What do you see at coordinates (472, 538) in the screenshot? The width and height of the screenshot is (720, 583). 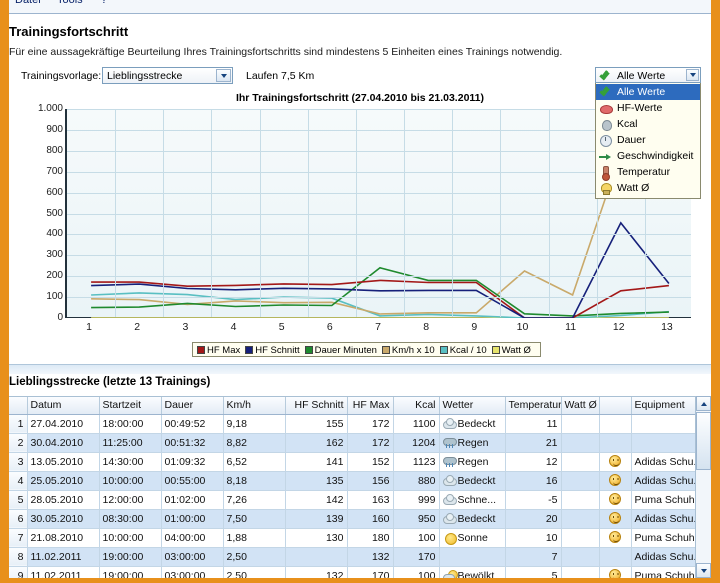 I see `cell-wetter: Sonne` at bounding box center [472, 538].